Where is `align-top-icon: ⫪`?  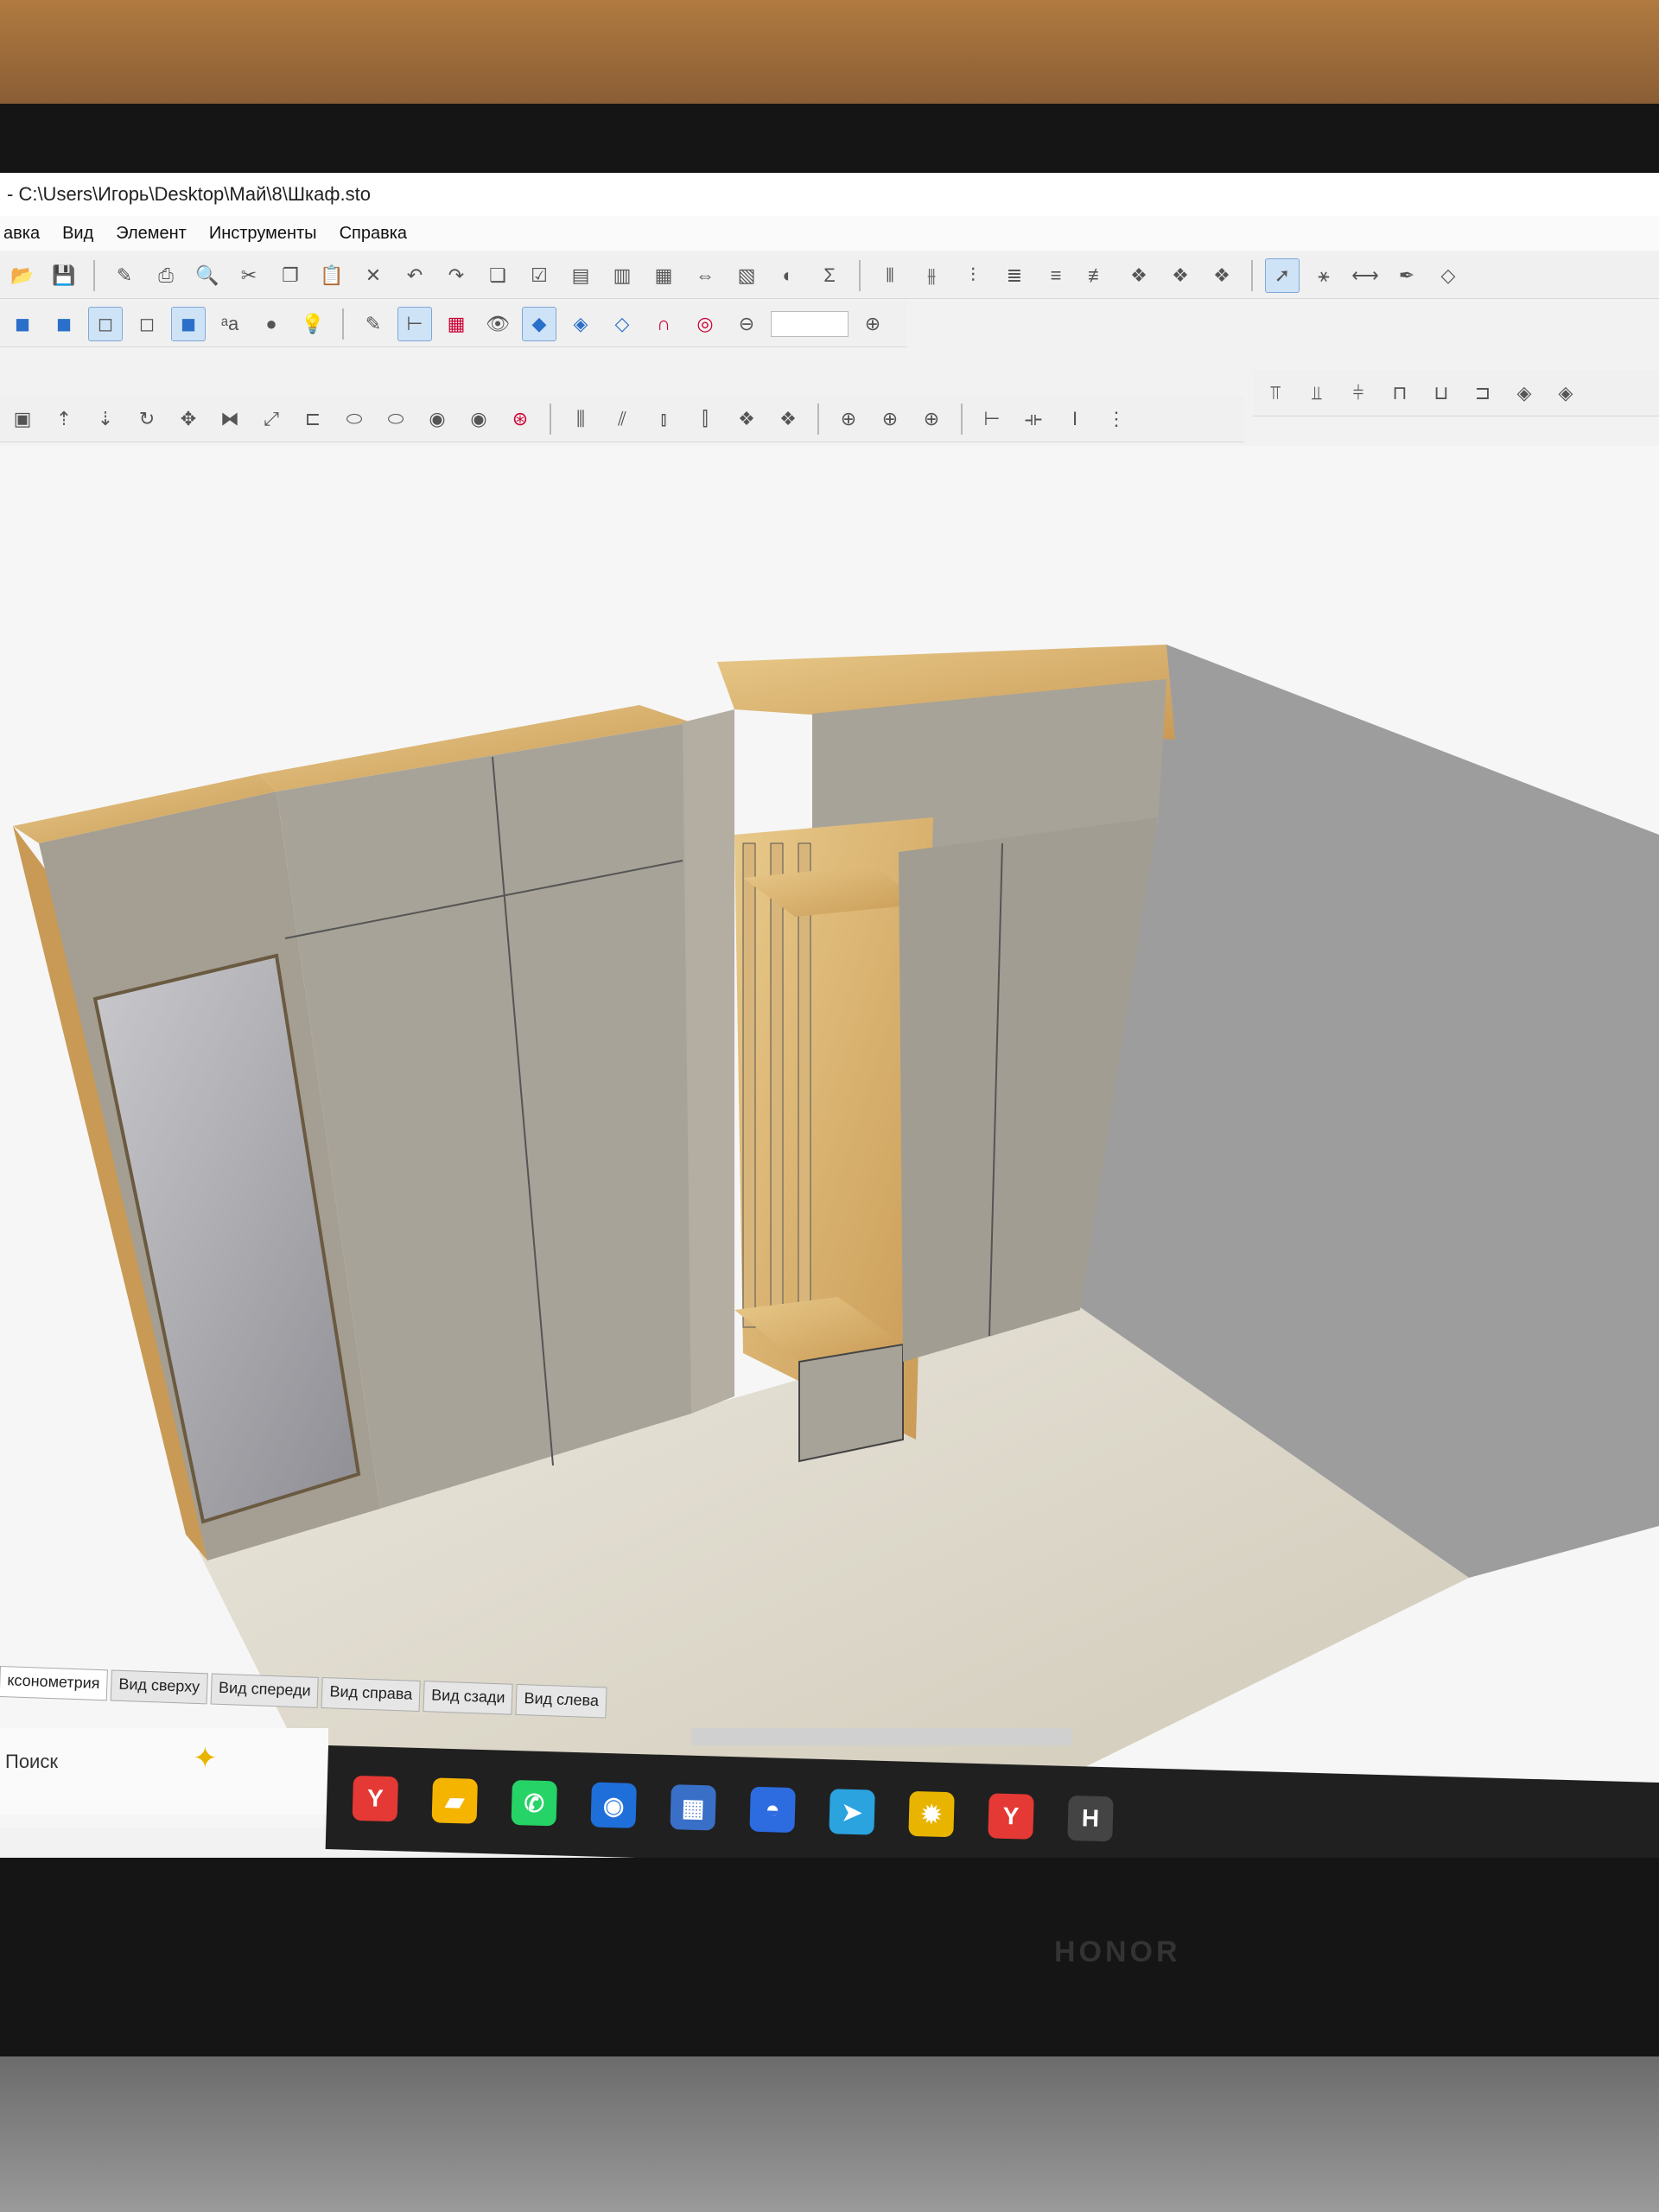 align-top-icon: ⫪ is located at coordinates (1275, 393).